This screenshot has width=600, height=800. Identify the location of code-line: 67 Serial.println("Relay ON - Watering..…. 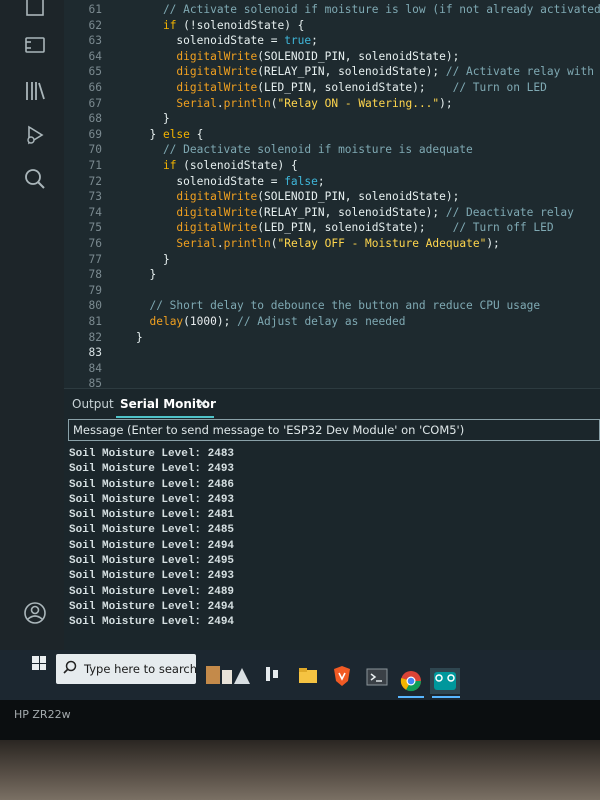
(332, 104).